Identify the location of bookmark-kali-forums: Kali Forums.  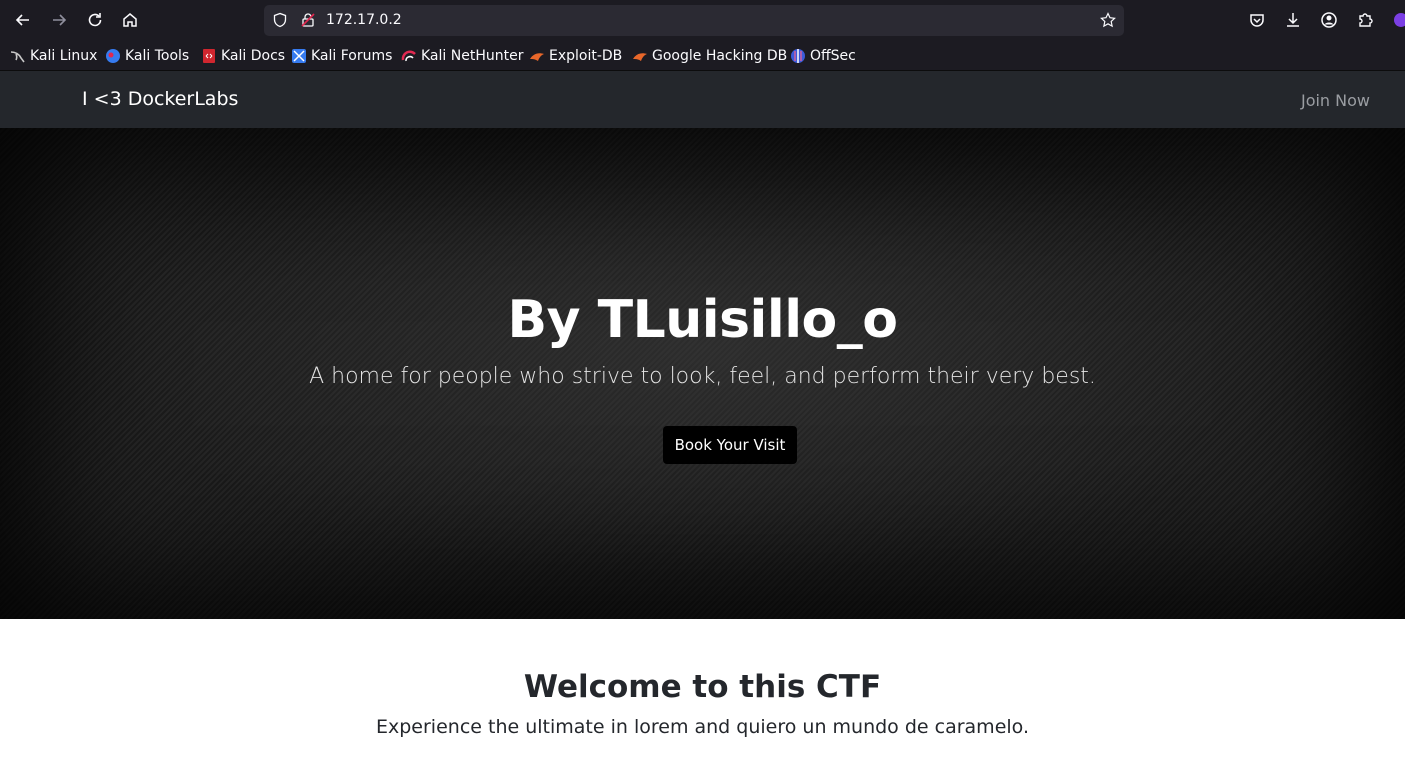
(341, 56).